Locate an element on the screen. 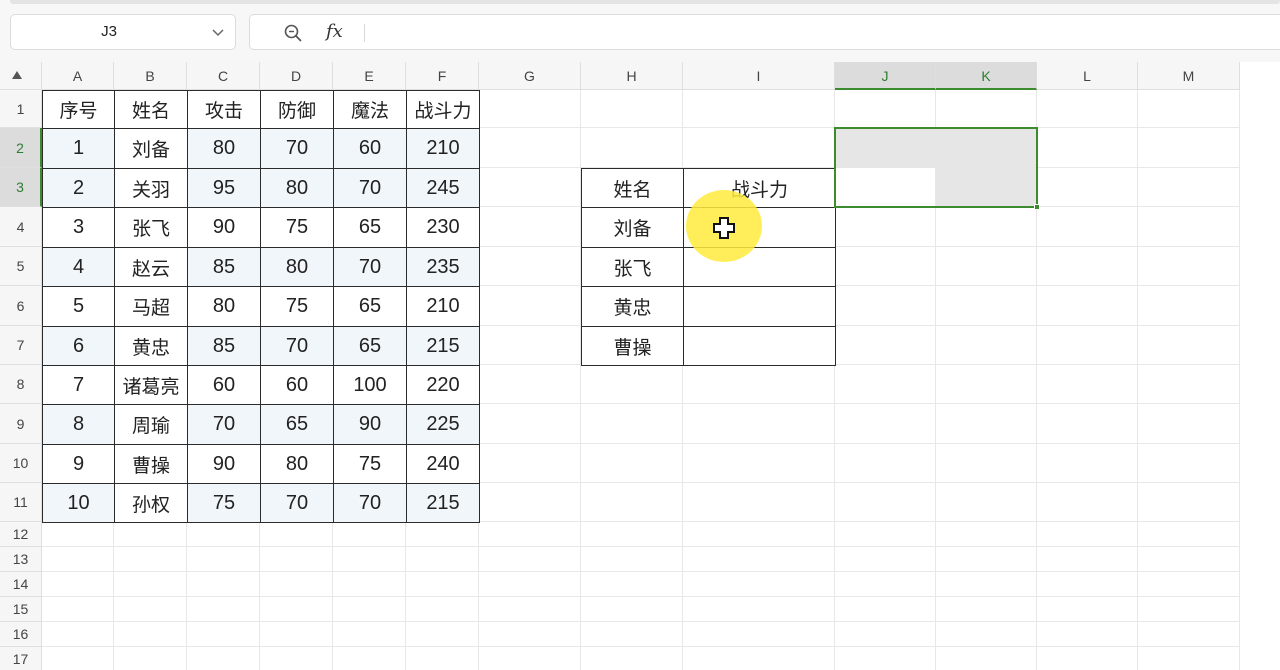 The width and height of the screenshot is (1280, 670). table-cell: 马超 is located at coordinates (151, 306).